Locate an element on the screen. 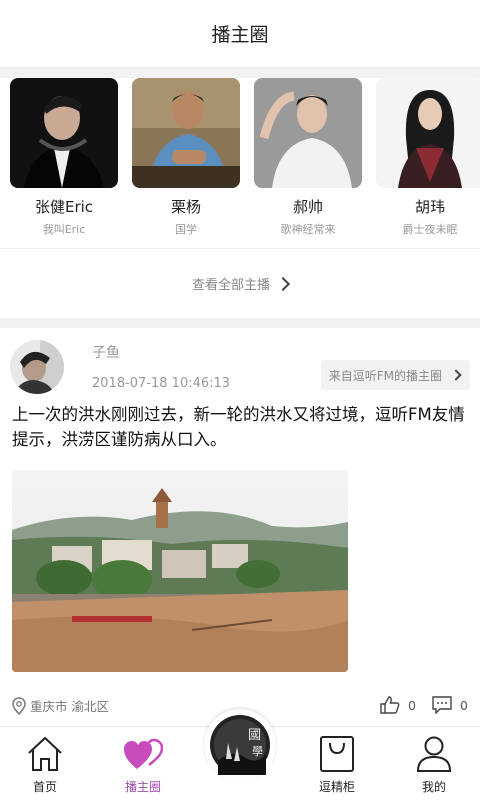 The width and height of the screenshot is (480, 800). location-label: 重庆市 渝北区 is located at coordinates (69, 706).